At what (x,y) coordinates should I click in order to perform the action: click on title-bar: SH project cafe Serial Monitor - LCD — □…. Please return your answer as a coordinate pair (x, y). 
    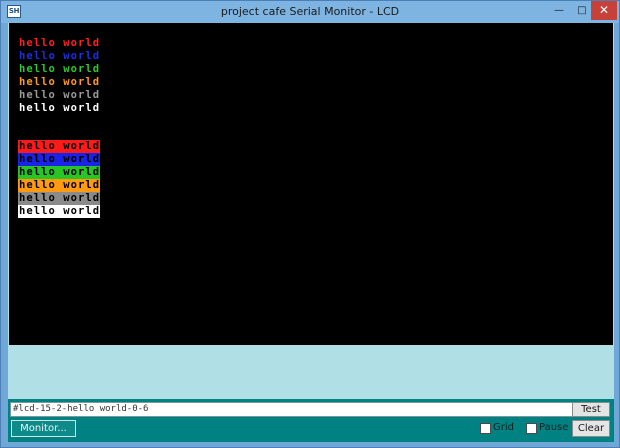
    Looking at the image, I should click on (310, 12).